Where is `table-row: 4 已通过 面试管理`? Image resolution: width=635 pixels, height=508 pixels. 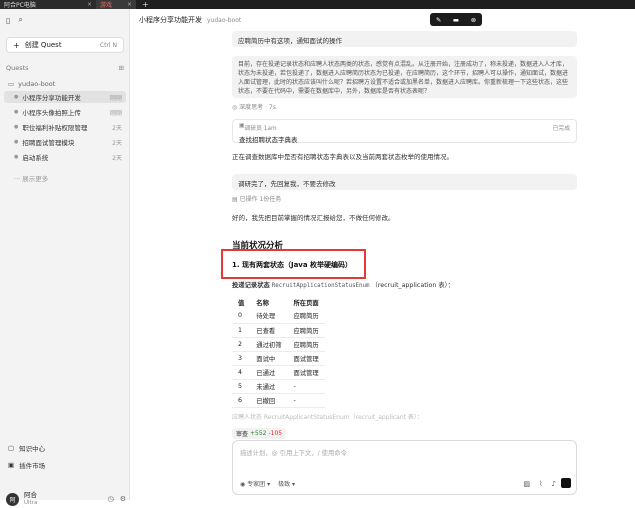
table-row: 4 已通过 面试管理 is located at coordinates (278, 372).